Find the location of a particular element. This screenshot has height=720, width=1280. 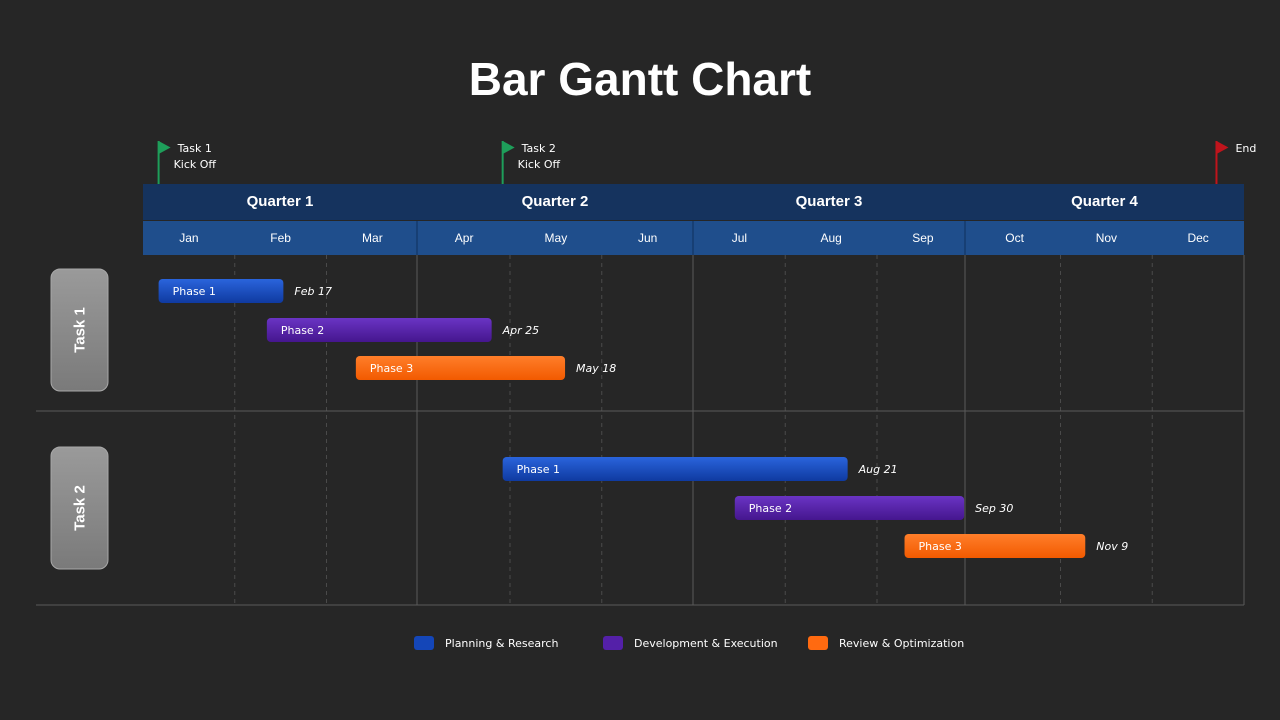

month-label: May is located at coordinates (556, 238).